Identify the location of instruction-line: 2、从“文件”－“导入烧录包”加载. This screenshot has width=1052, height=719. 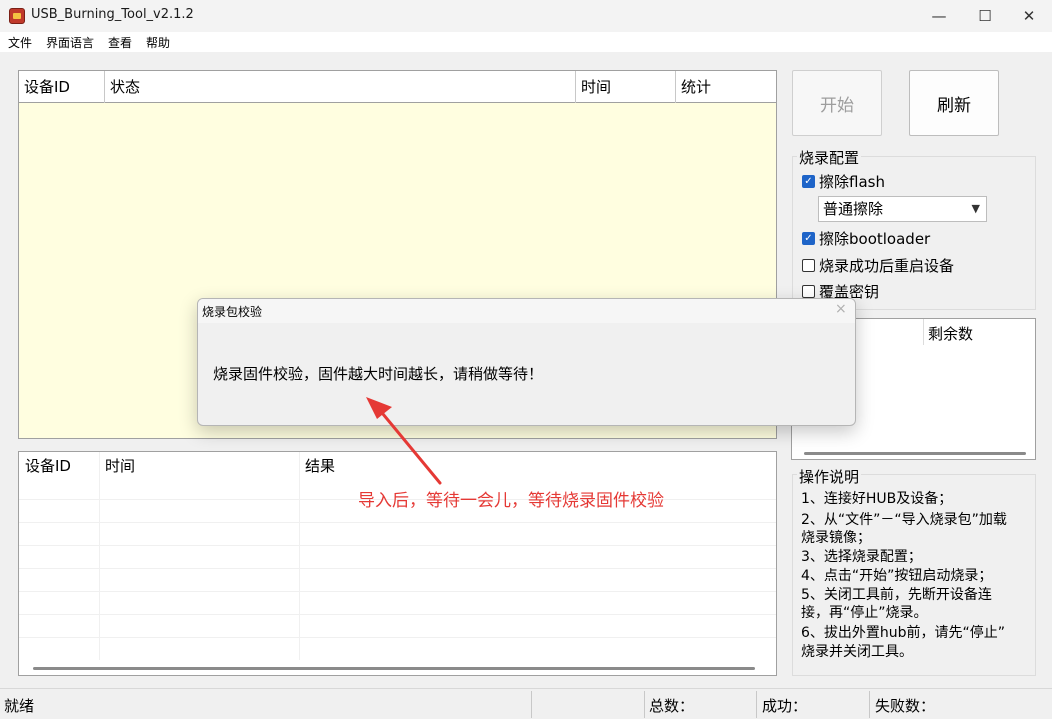
(904, 520).